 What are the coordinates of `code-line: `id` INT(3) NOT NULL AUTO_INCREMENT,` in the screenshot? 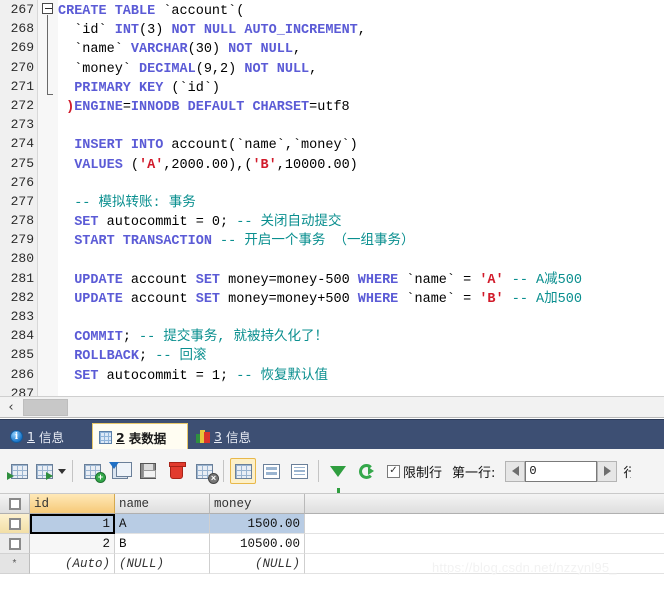 It's located at (361, 28).